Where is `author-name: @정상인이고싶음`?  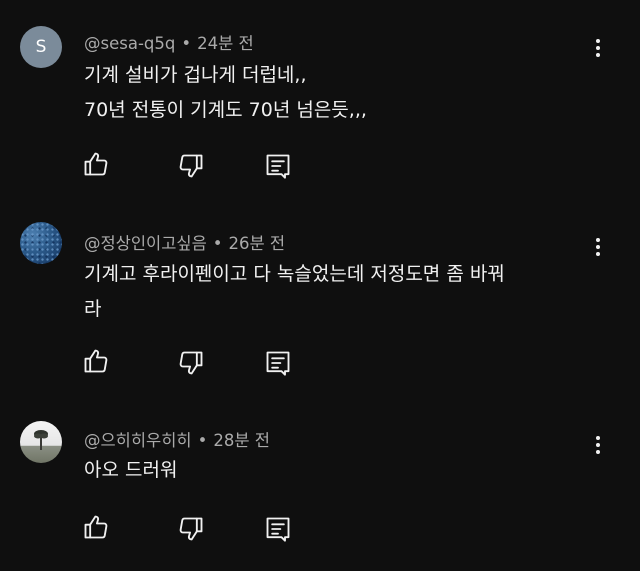 author-name: @정상인이고싶음 is located at coordinates (145, 243).